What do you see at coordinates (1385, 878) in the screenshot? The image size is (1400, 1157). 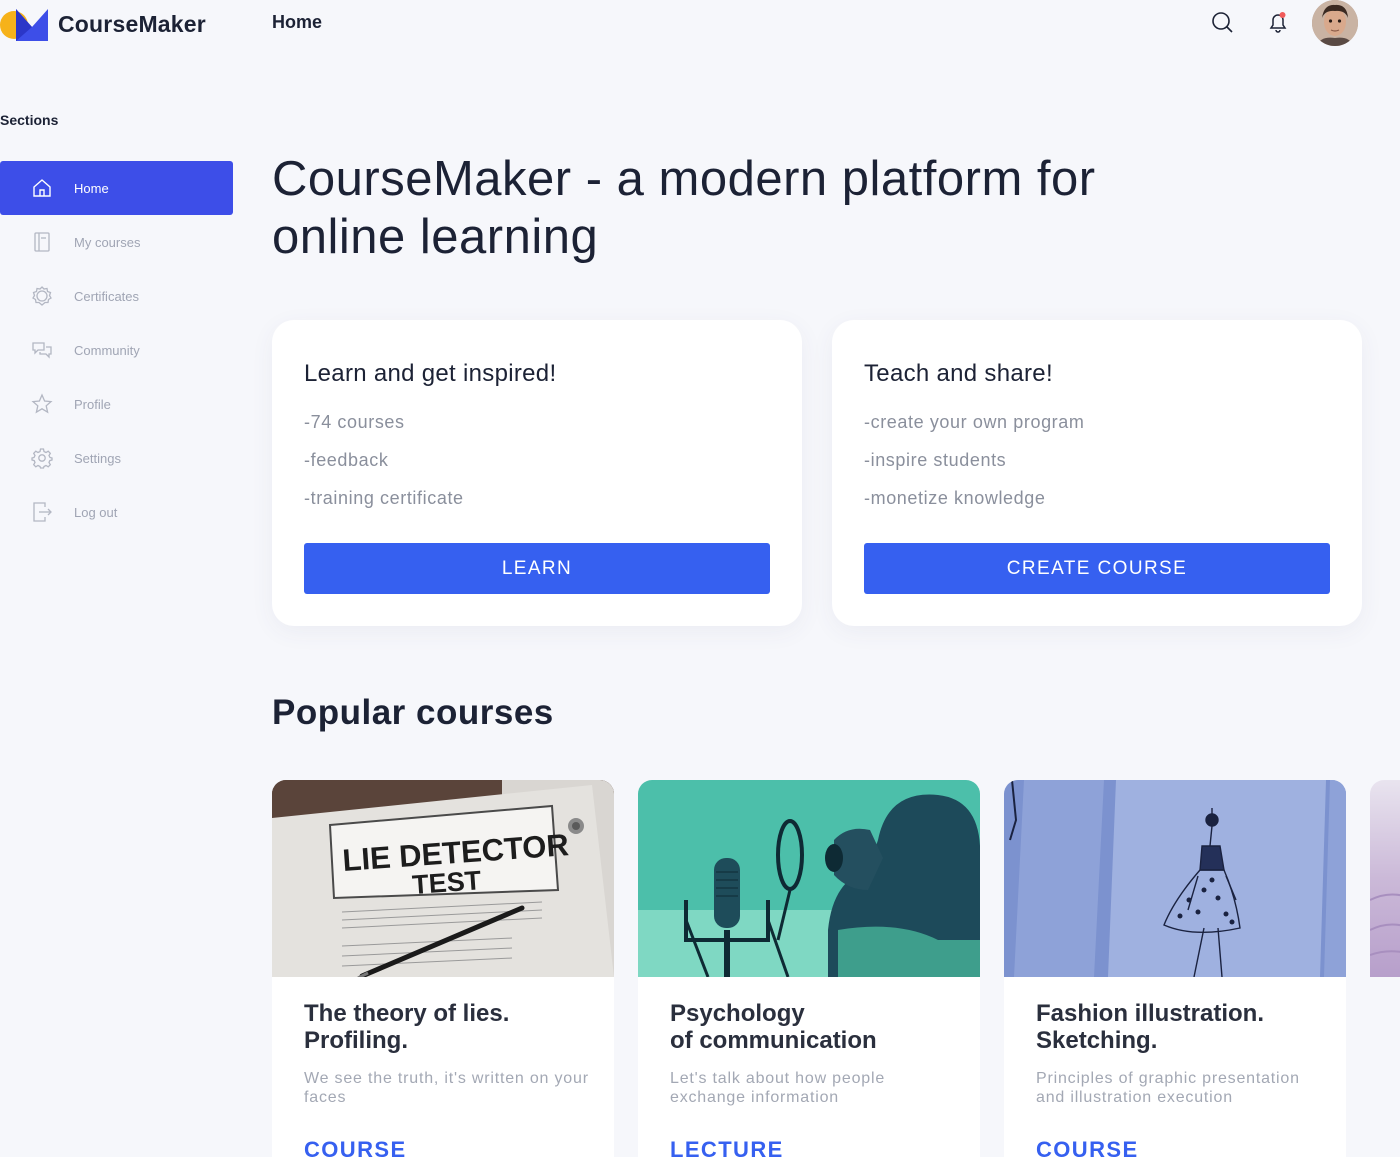 I see `course-card-peek` at bounding box center [1385, 878].